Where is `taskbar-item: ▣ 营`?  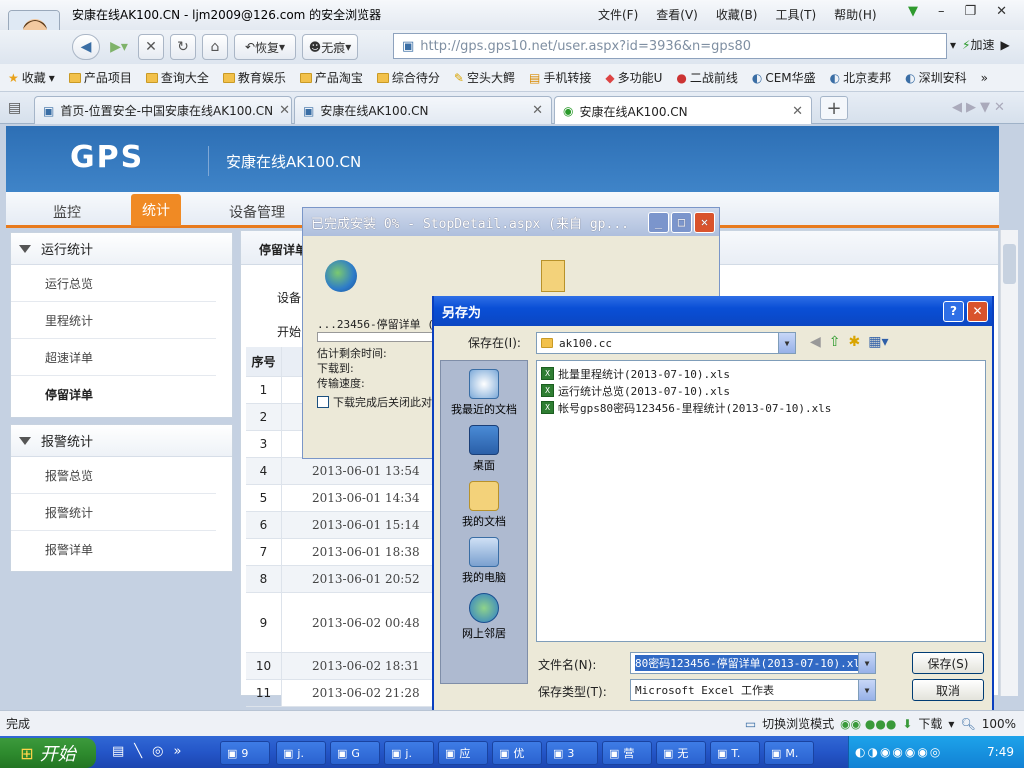
taskbar-item: ▣ 营 is located at coordinates (627, 753).